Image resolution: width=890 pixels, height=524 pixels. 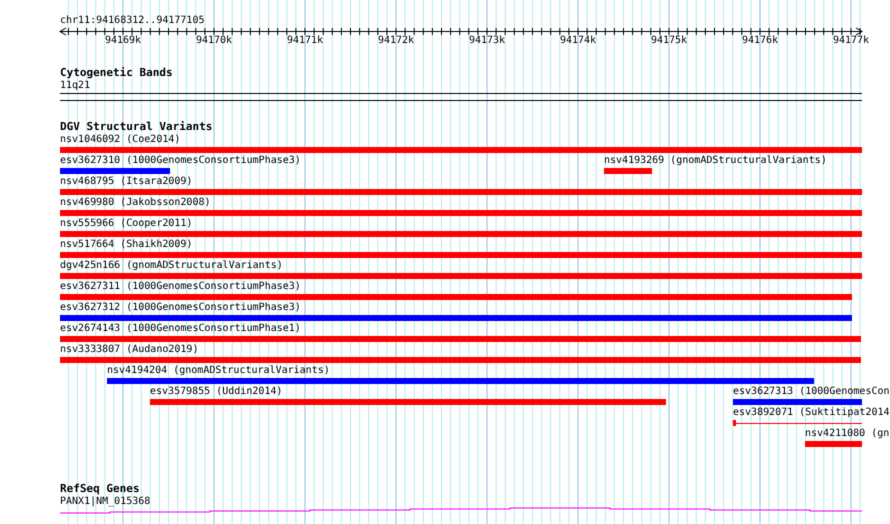 I want to click on variant-label: esv3627311 (1000GenomesConsortiumPhase3), so click(x=180, y=287).